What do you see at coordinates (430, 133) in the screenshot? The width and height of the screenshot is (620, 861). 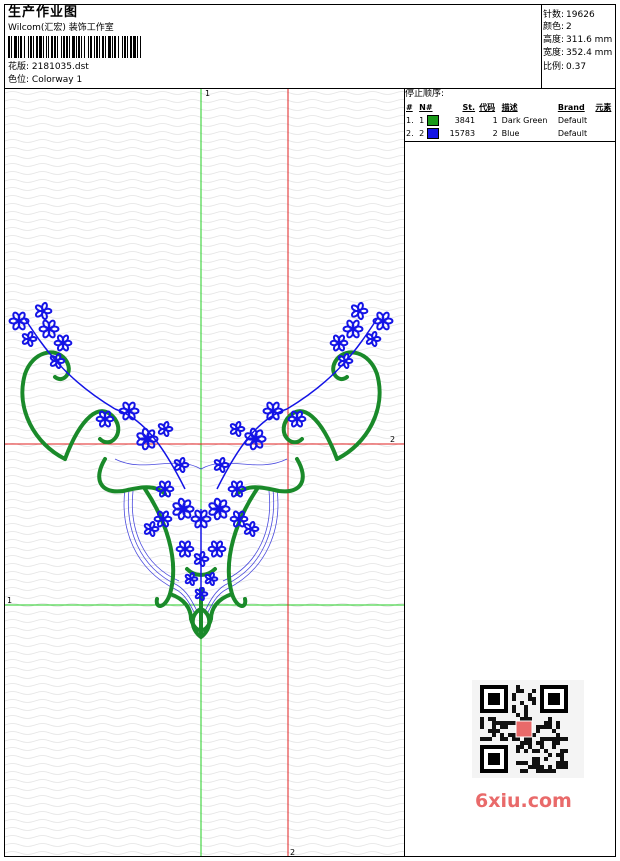 I see `row-needle: 2` at bounding box center [430, 133].